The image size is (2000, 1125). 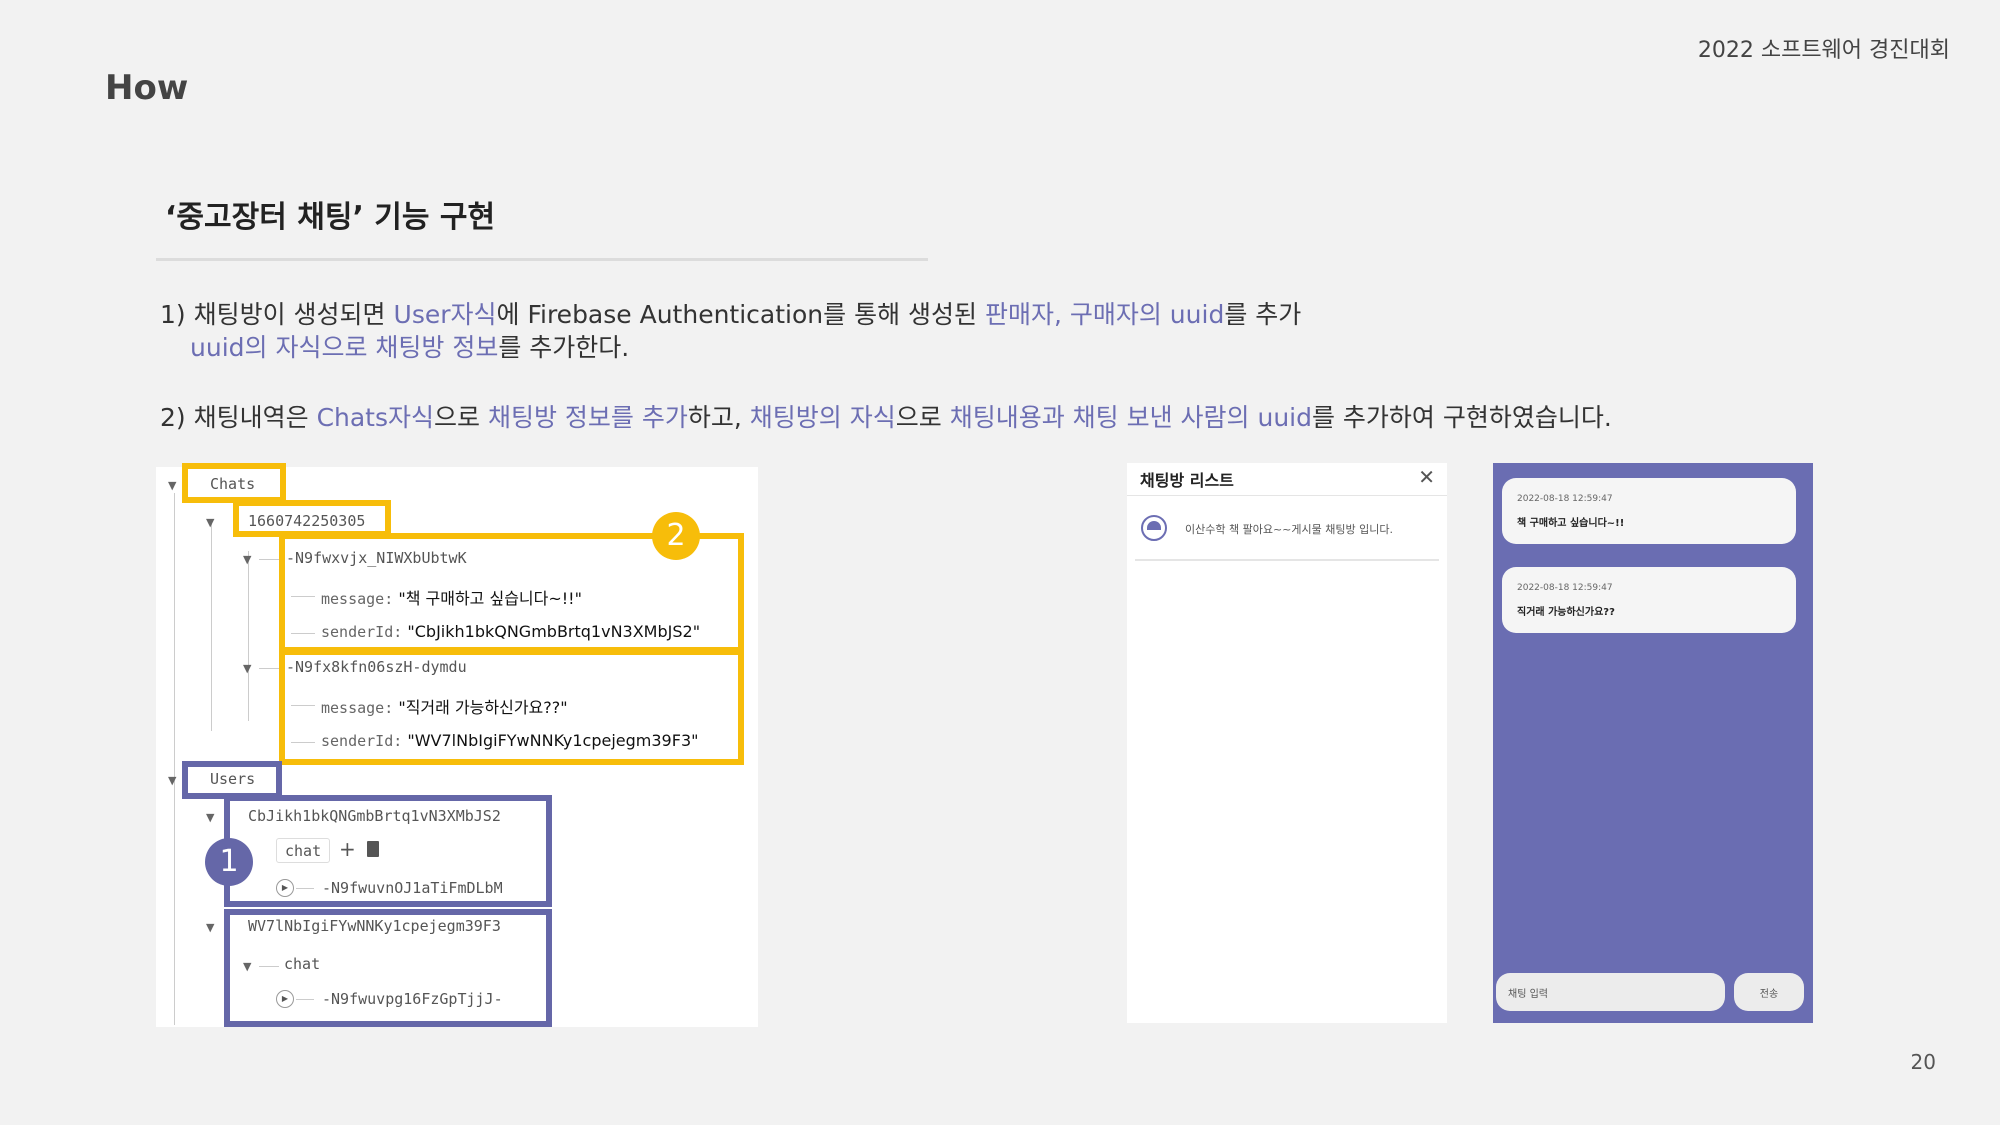 What do you see at coordinates (147, 88) in the screenshot?
I see `page-title: How` at bounding box center [147, 88].